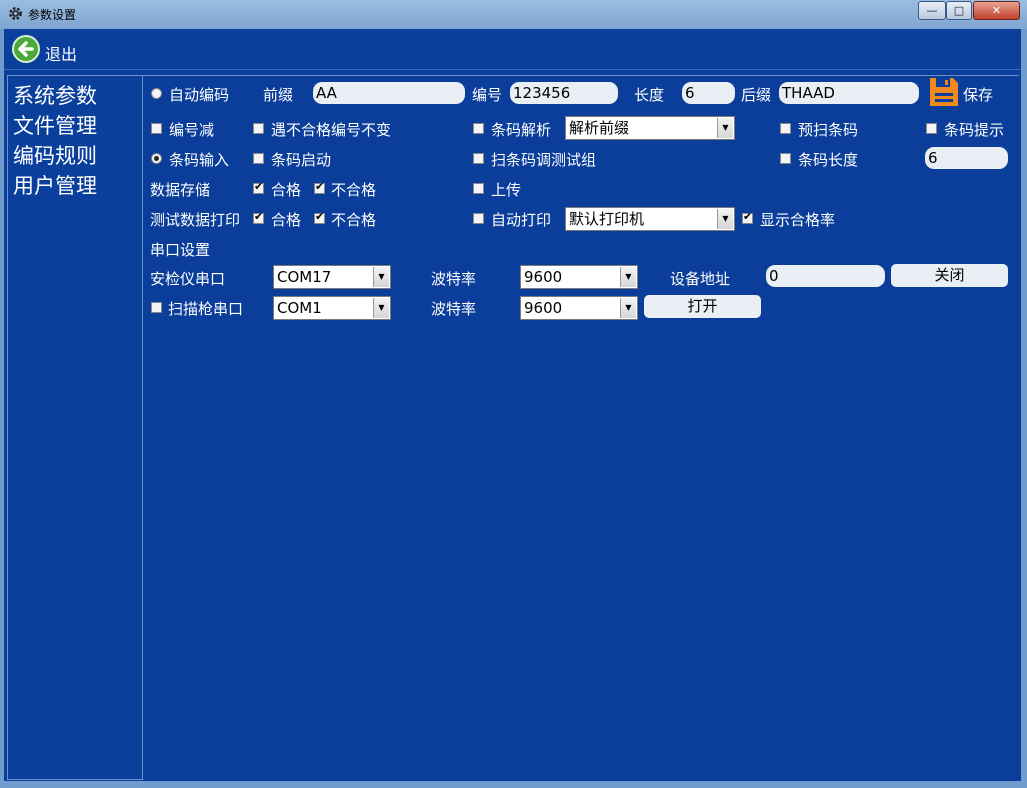  I want to click on scan-test-group-checkbox, so click(478, 158).